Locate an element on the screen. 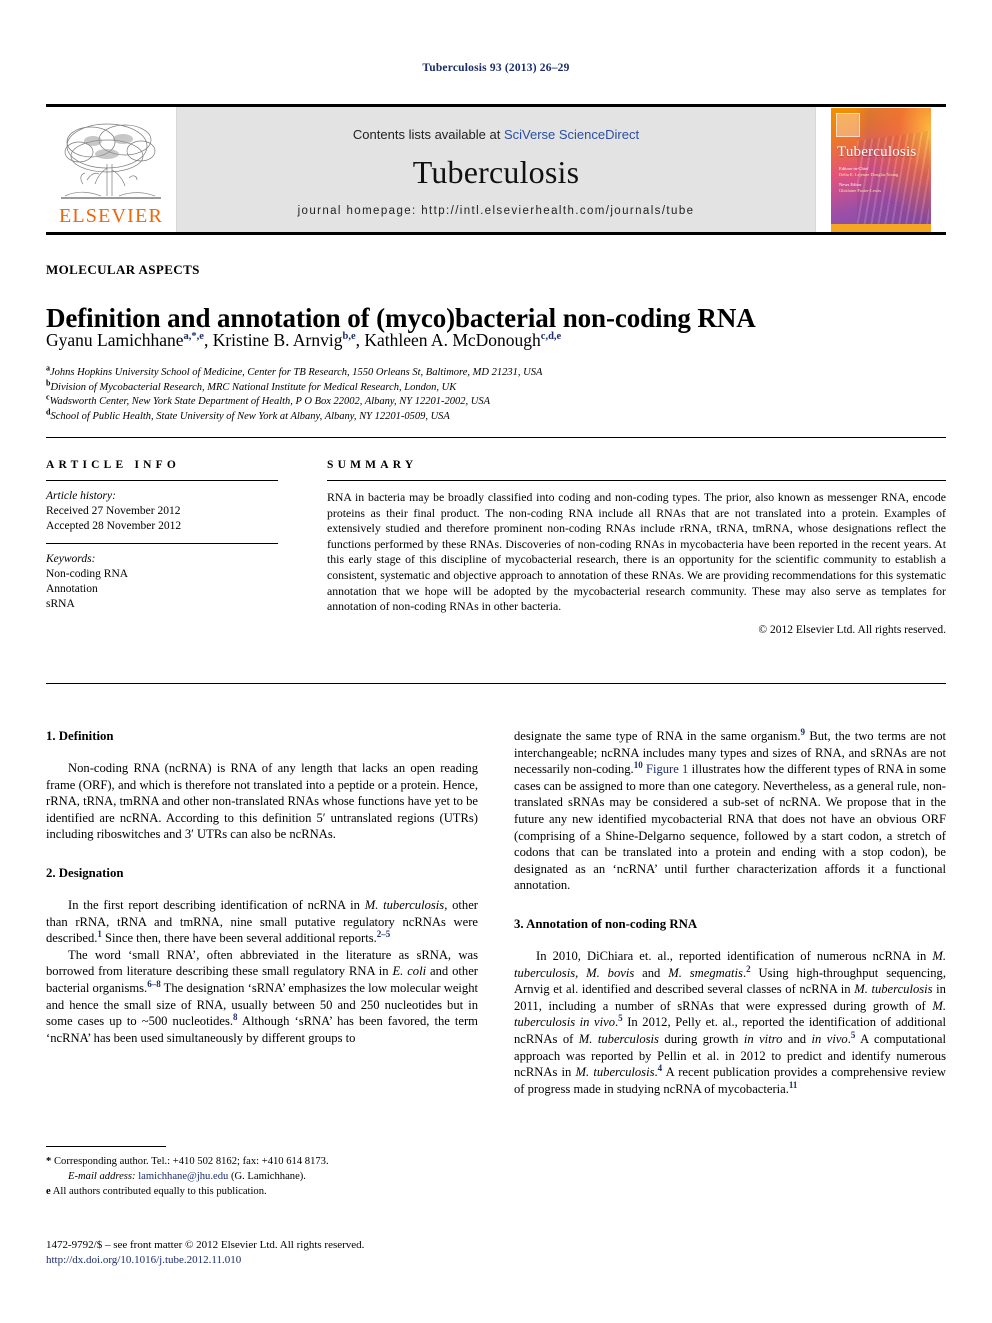  heading-annotation: 3. Annotation of non-coding RNA is located at coordinates (606, 923).